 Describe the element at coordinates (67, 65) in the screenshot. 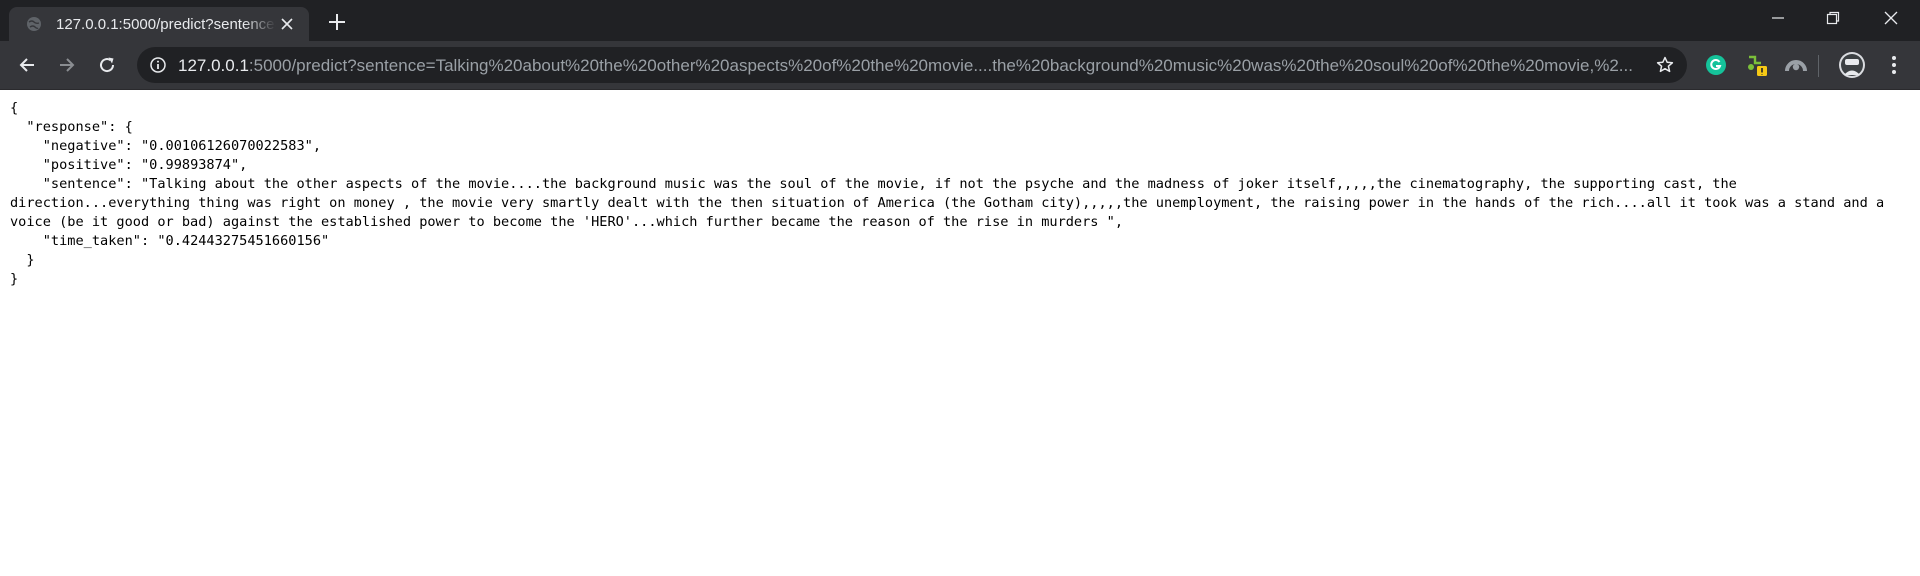

I see `arrow-right-icon` at that location.